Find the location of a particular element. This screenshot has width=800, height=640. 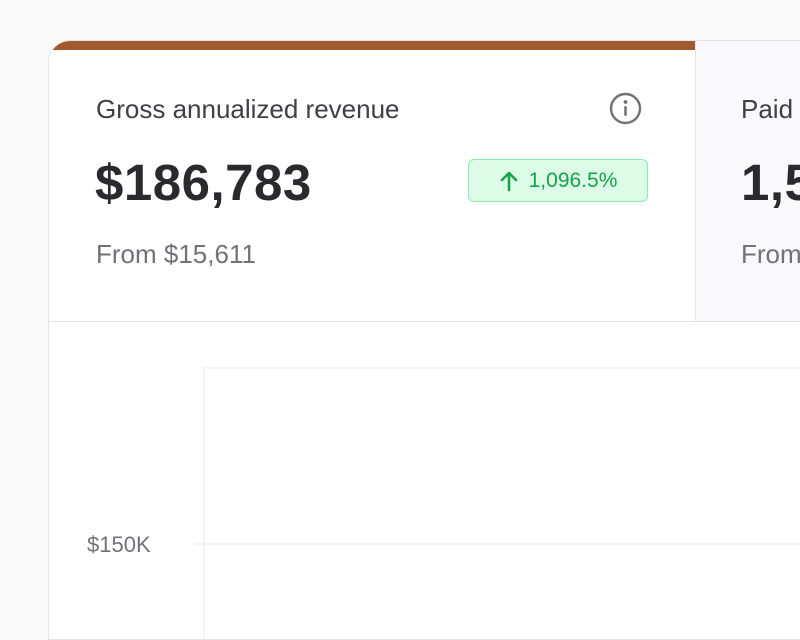

metric-value: $186,783 is located at coordinates (203, 182).